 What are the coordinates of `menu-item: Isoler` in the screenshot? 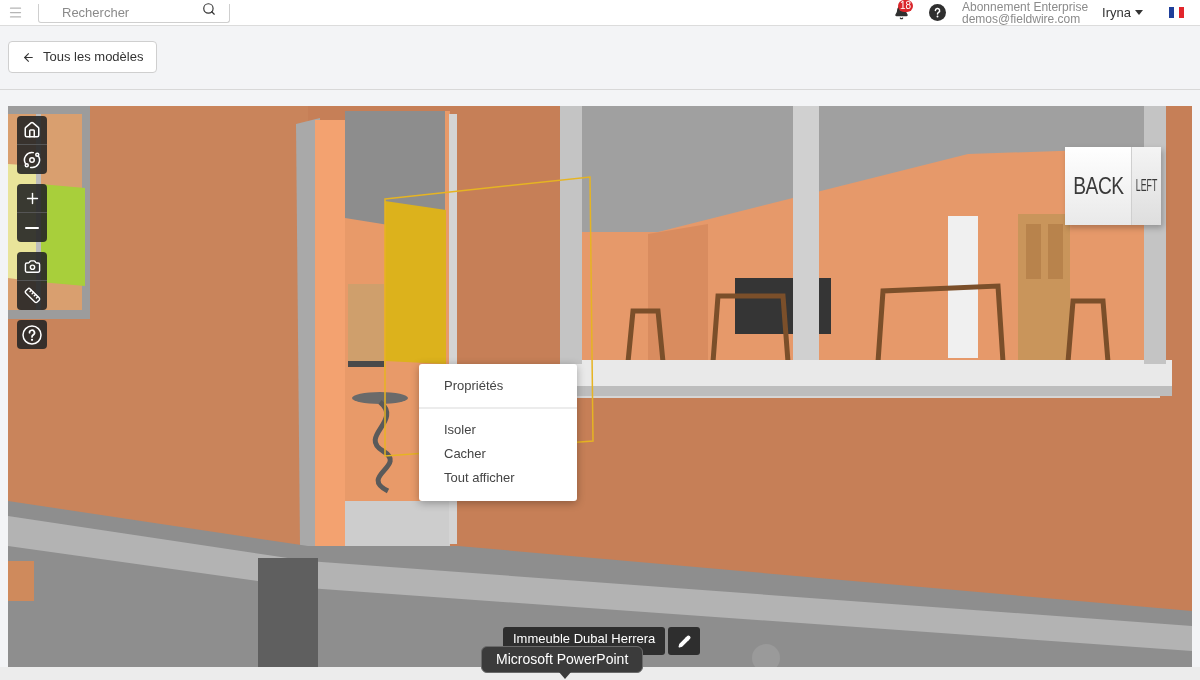 It's located at (498, 430).